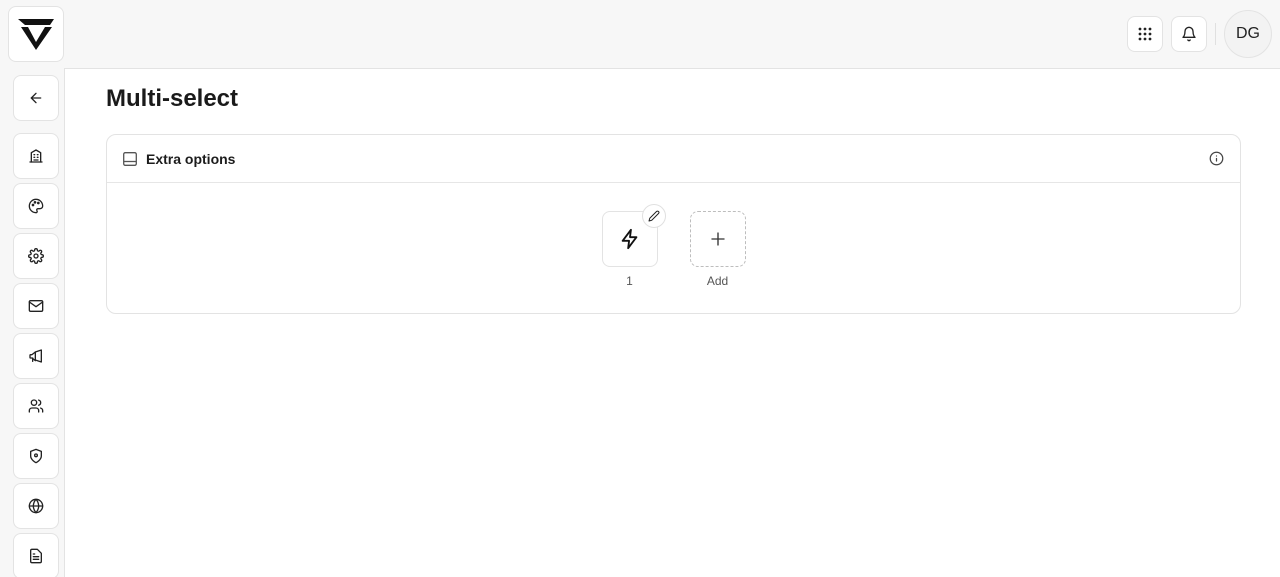 The height and width of the screenshot is (577, 1280). I want to click on option-item: 1, so click(633, 246).